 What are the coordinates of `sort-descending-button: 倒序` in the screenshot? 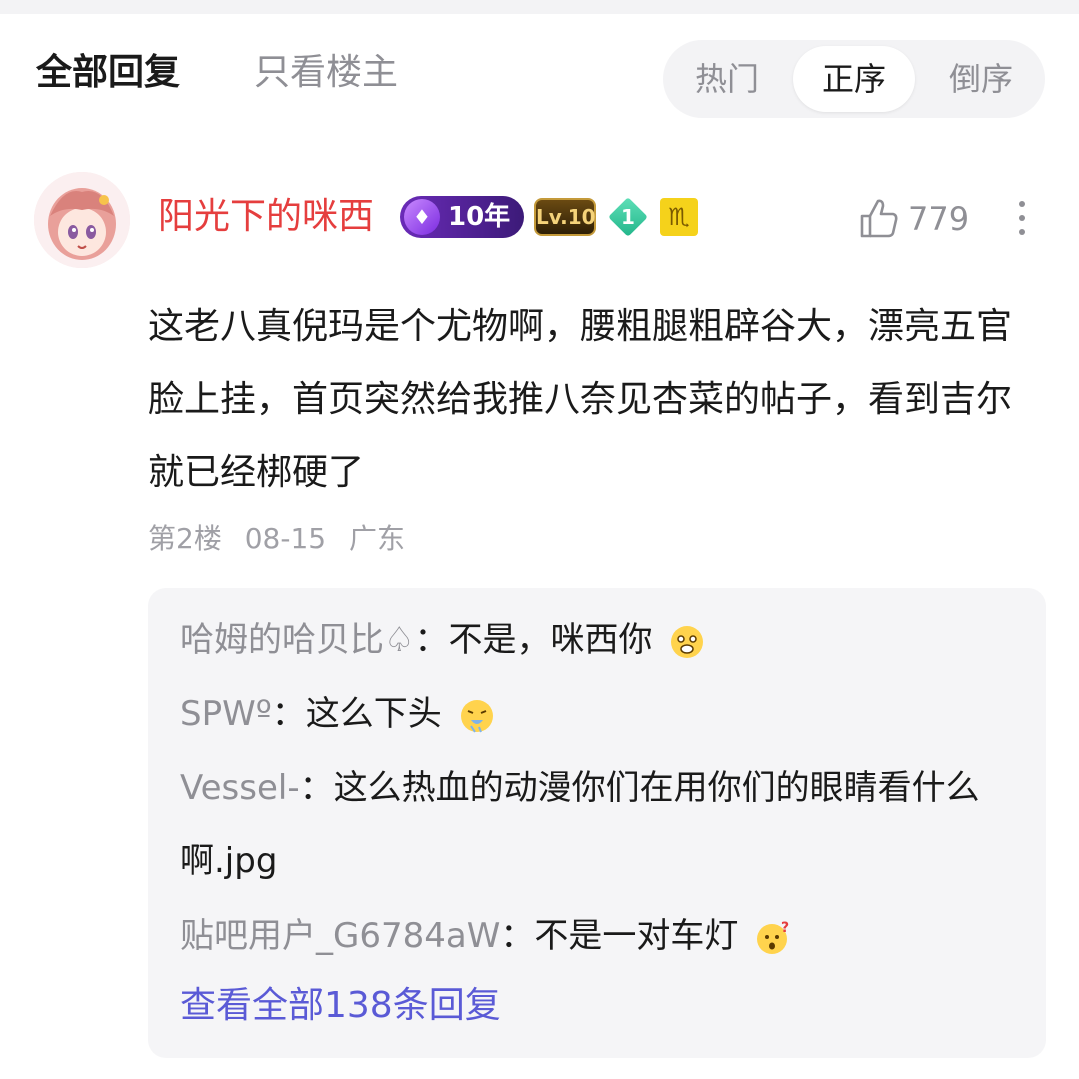 It's located at (981, 79).